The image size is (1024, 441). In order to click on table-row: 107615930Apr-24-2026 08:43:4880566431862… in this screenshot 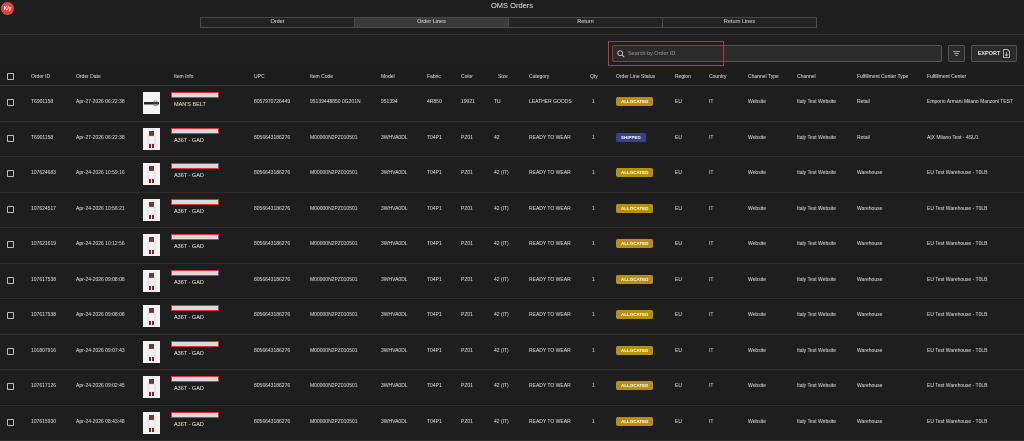, I will do `click(512, 423)`.